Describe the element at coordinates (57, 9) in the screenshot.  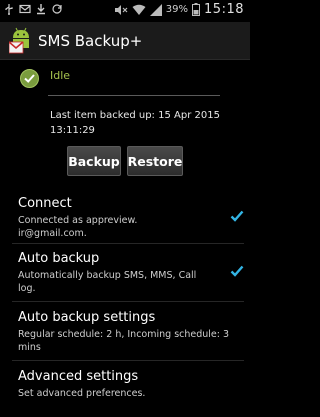
I see `sync-icon` at that location.